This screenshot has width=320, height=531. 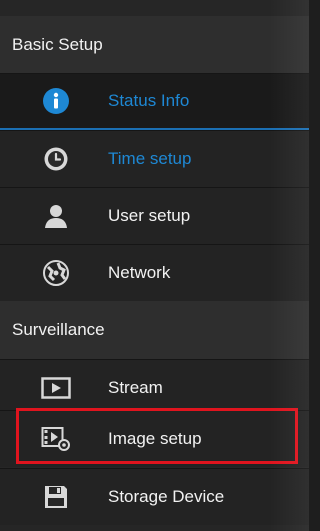 I want to click on info-icon, so click(x=56, y=101).